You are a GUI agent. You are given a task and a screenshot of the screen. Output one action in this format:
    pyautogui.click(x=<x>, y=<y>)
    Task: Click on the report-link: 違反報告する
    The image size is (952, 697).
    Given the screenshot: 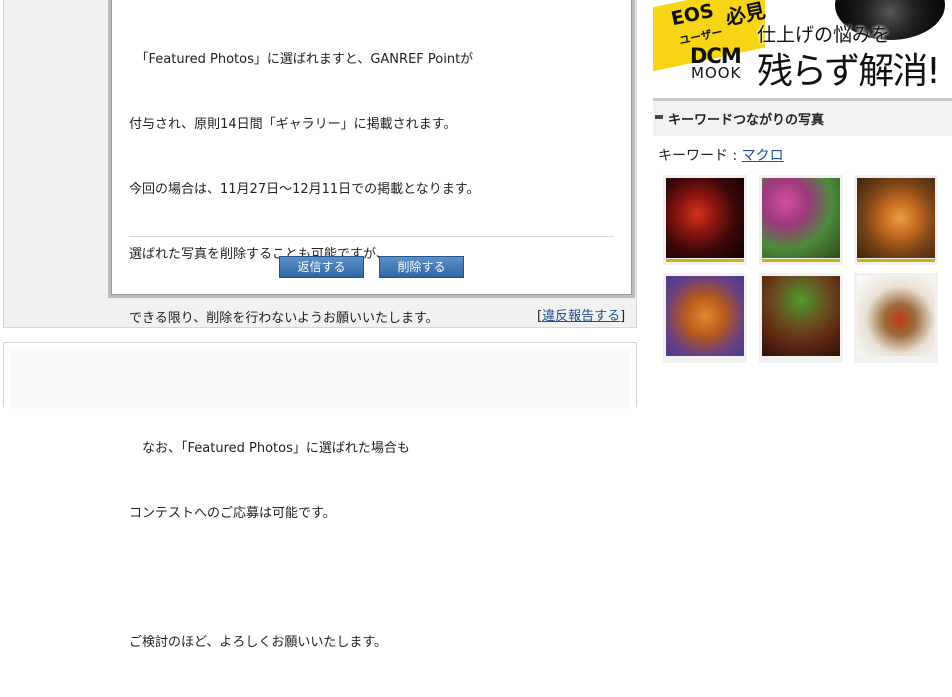 What is the action you would take?
    pyautogui.click(x=581, y=316)
    